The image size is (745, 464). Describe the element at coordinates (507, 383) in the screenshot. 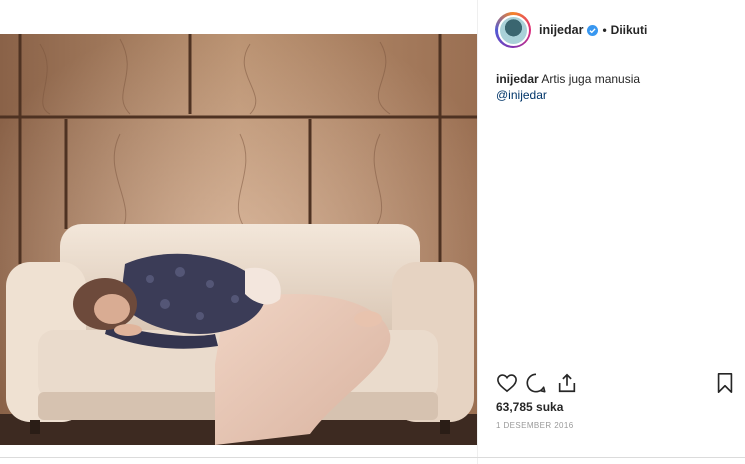

I see `heart-icon` at that location.